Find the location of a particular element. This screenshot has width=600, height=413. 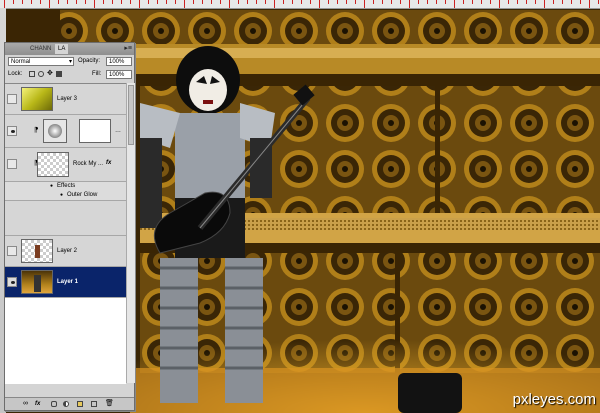

eye-icon is located at coordinates (13, 282).